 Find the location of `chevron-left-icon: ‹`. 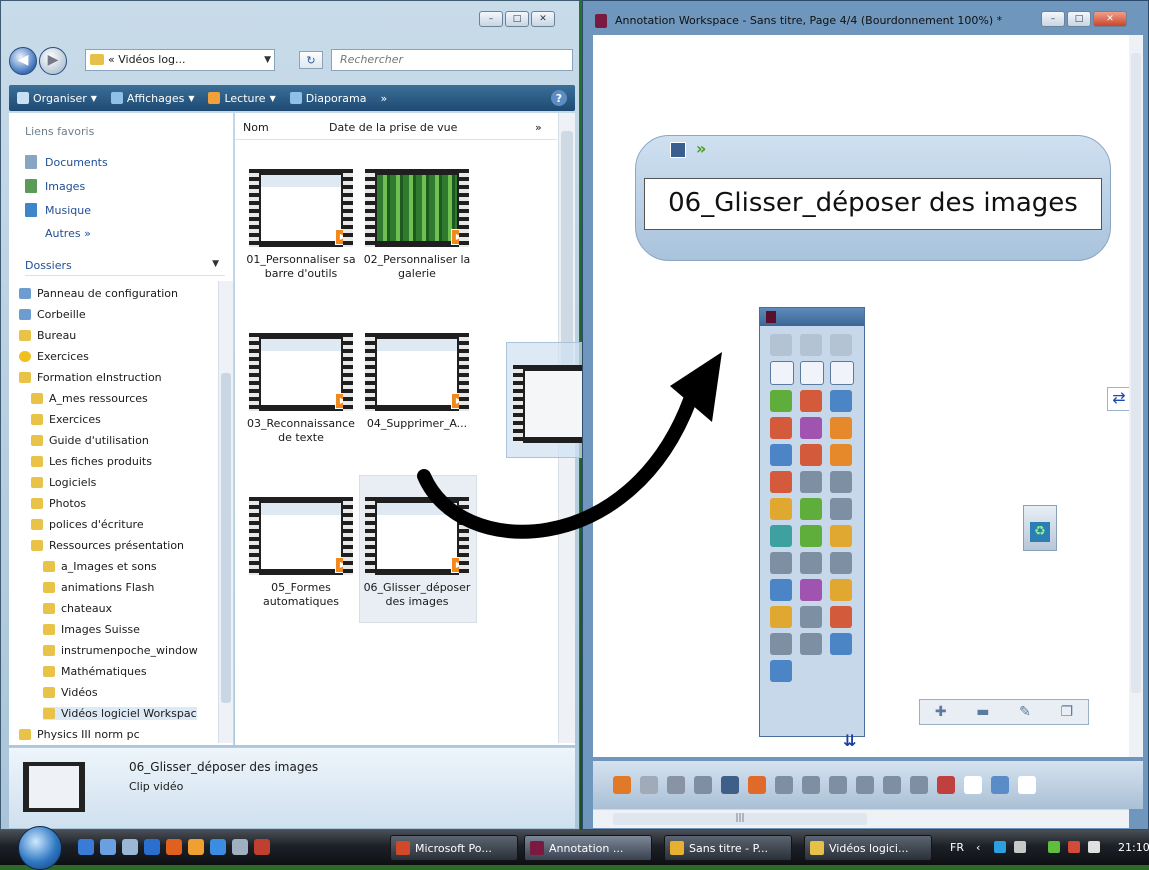

chevron-left-icon: ‹ is located at coordinates (978, 847).